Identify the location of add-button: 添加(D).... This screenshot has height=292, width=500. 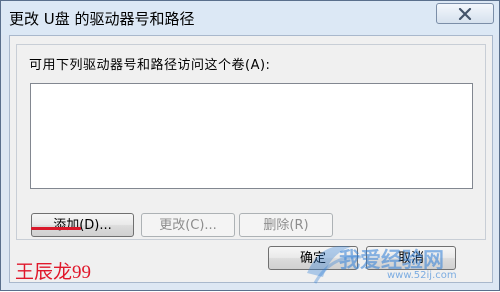
(82, 225).